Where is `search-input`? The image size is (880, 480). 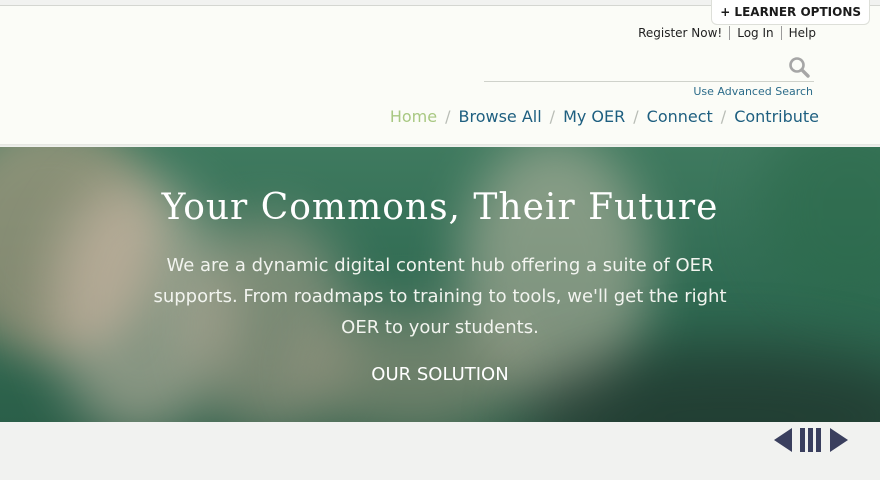
search-input is located at coordinates (634, 68).